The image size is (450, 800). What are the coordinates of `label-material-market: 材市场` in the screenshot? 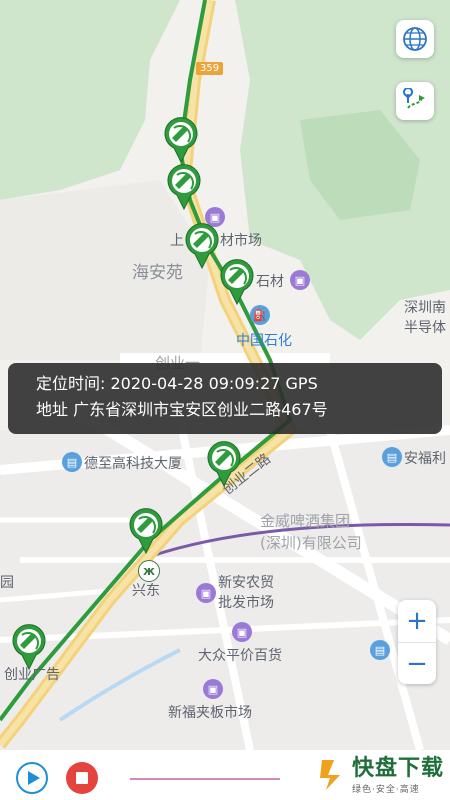 It's located at (241, 241).